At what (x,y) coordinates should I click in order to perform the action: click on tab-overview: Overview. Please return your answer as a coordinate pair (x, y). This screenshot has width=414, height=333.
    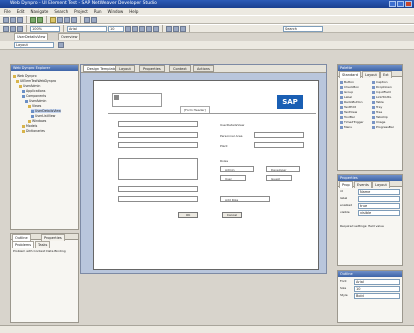
    Looking at the image, I should click on (69, 36).